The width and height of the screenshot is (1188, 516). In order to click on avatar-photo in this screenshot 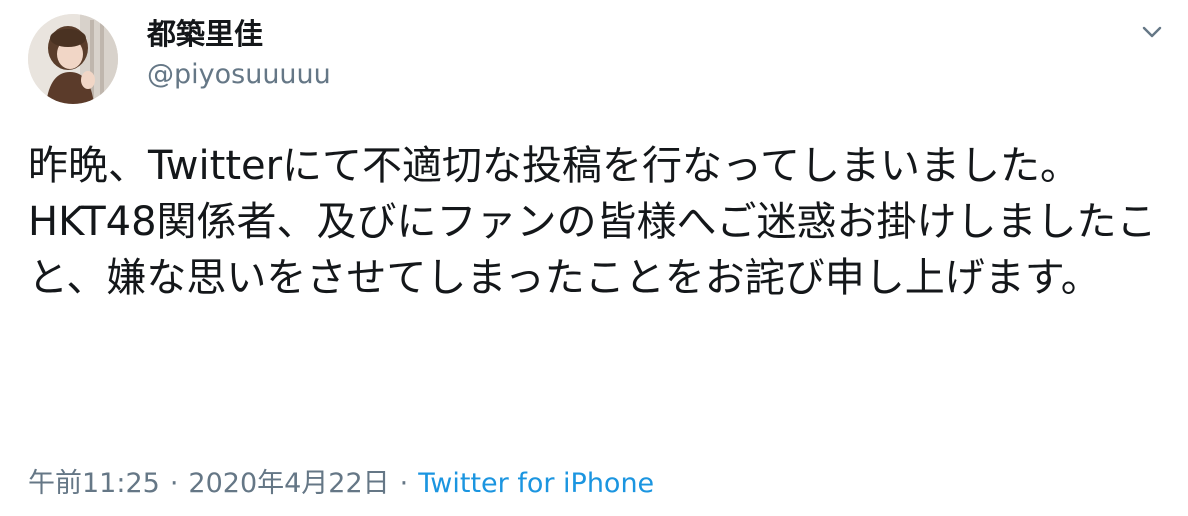, I will do `click(73, 59)`.